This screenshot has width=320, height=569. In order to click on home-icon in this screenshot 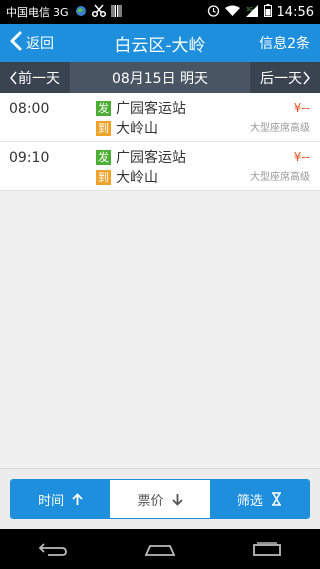, I will do `click(160, 550)`.